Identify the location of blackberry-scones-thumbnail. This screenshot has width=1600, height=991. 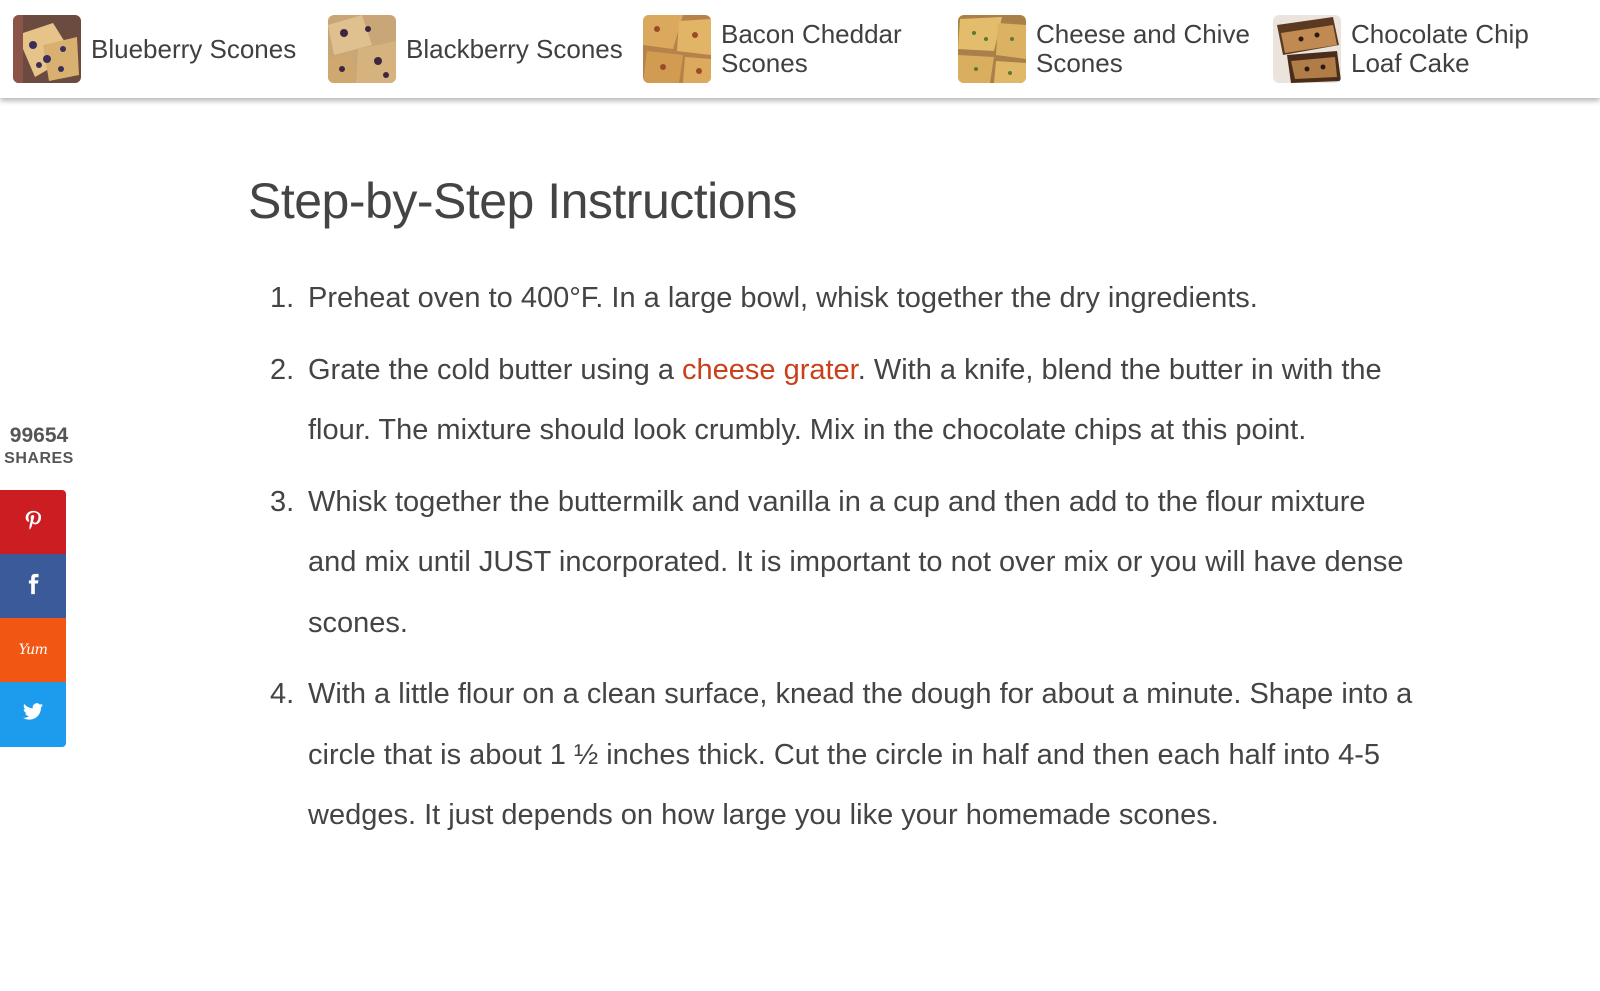
(362, 49).